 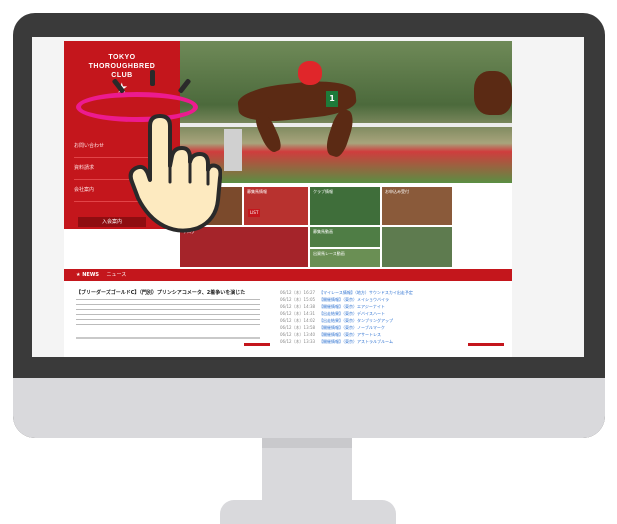 I want to click on monitor-stand-base, so click(x=308, y=512).